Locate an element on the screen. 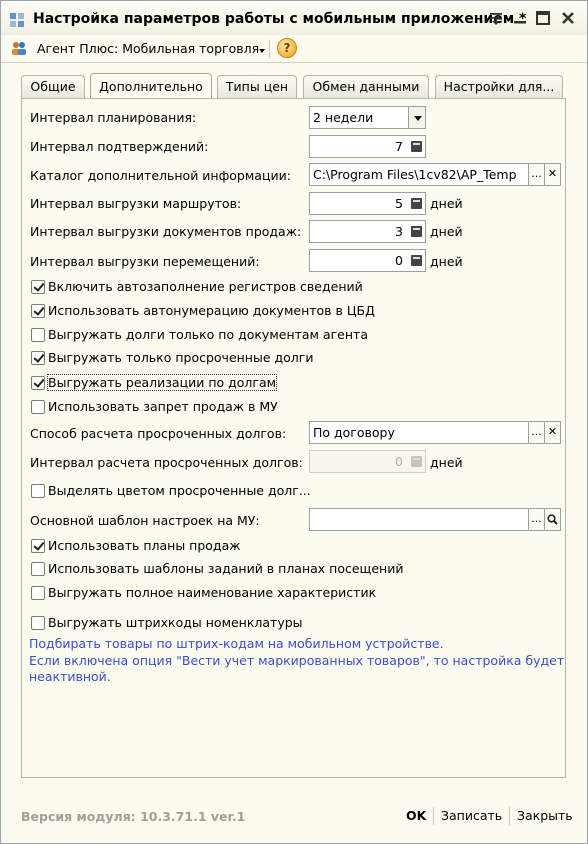  transfers-interval-label: Интервал выгрузки перемещений: is located at coordinates (145, 261).